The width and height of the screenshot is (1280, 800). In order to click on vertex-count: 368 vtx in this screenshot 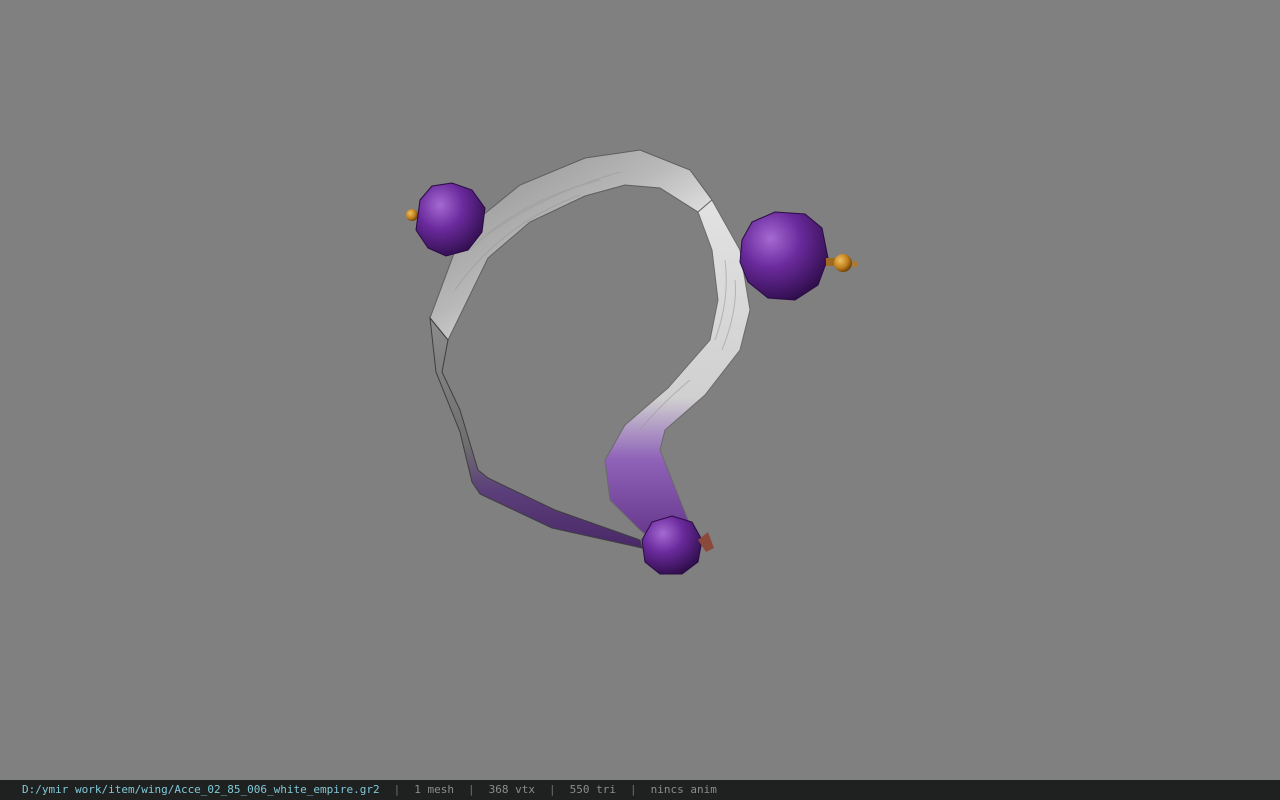, I will do `click(512, 789)`.